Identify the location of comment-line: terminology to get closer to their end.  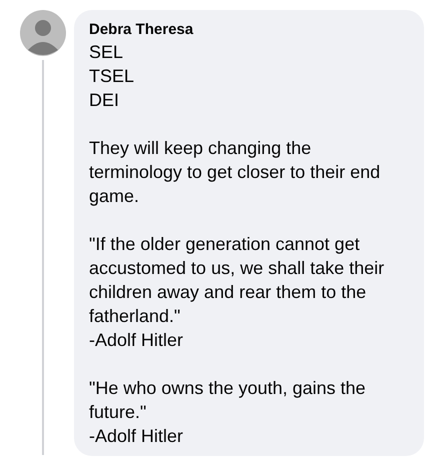
(234, 172).